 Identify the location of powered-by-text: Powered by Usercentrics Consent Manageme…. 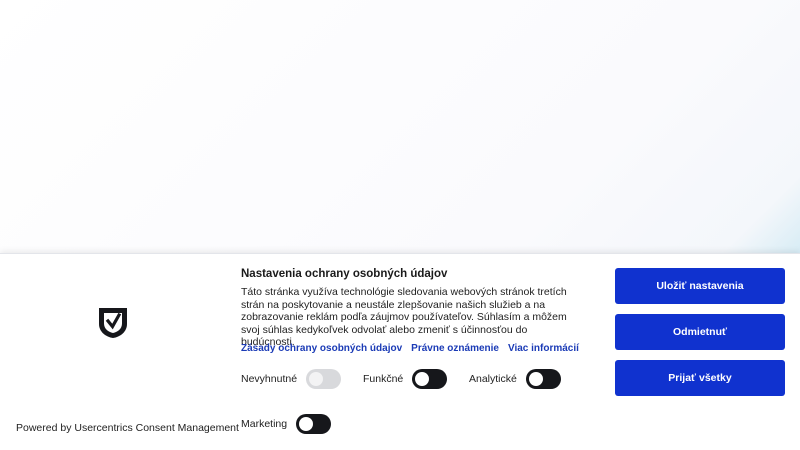
(127, 428).